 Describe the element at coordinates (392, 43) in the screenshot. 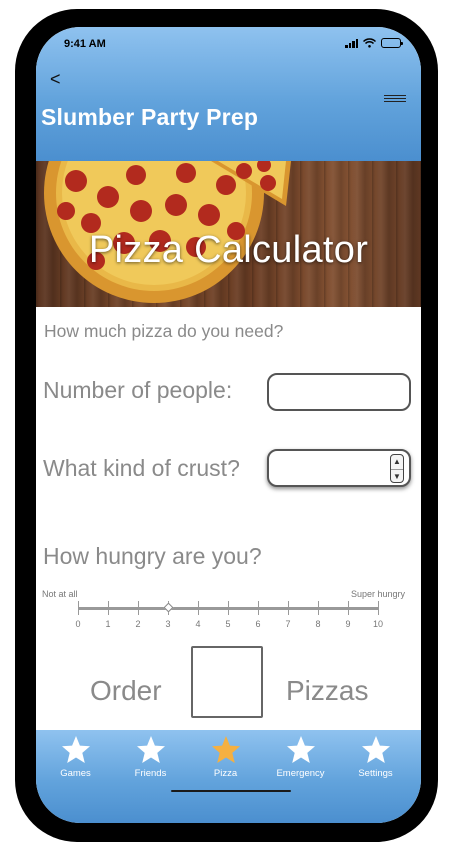

I see `battery-icon` at that location.